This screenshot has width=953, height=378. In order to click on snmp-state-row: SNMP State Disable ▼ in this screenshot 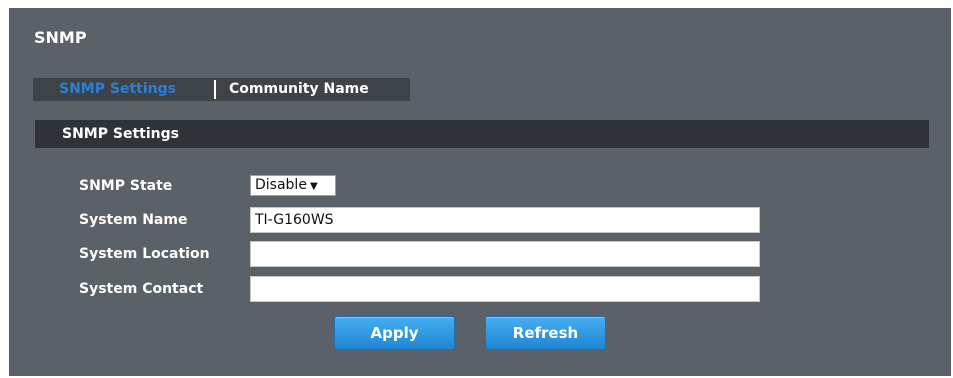, I will do `click(476, 186)`.